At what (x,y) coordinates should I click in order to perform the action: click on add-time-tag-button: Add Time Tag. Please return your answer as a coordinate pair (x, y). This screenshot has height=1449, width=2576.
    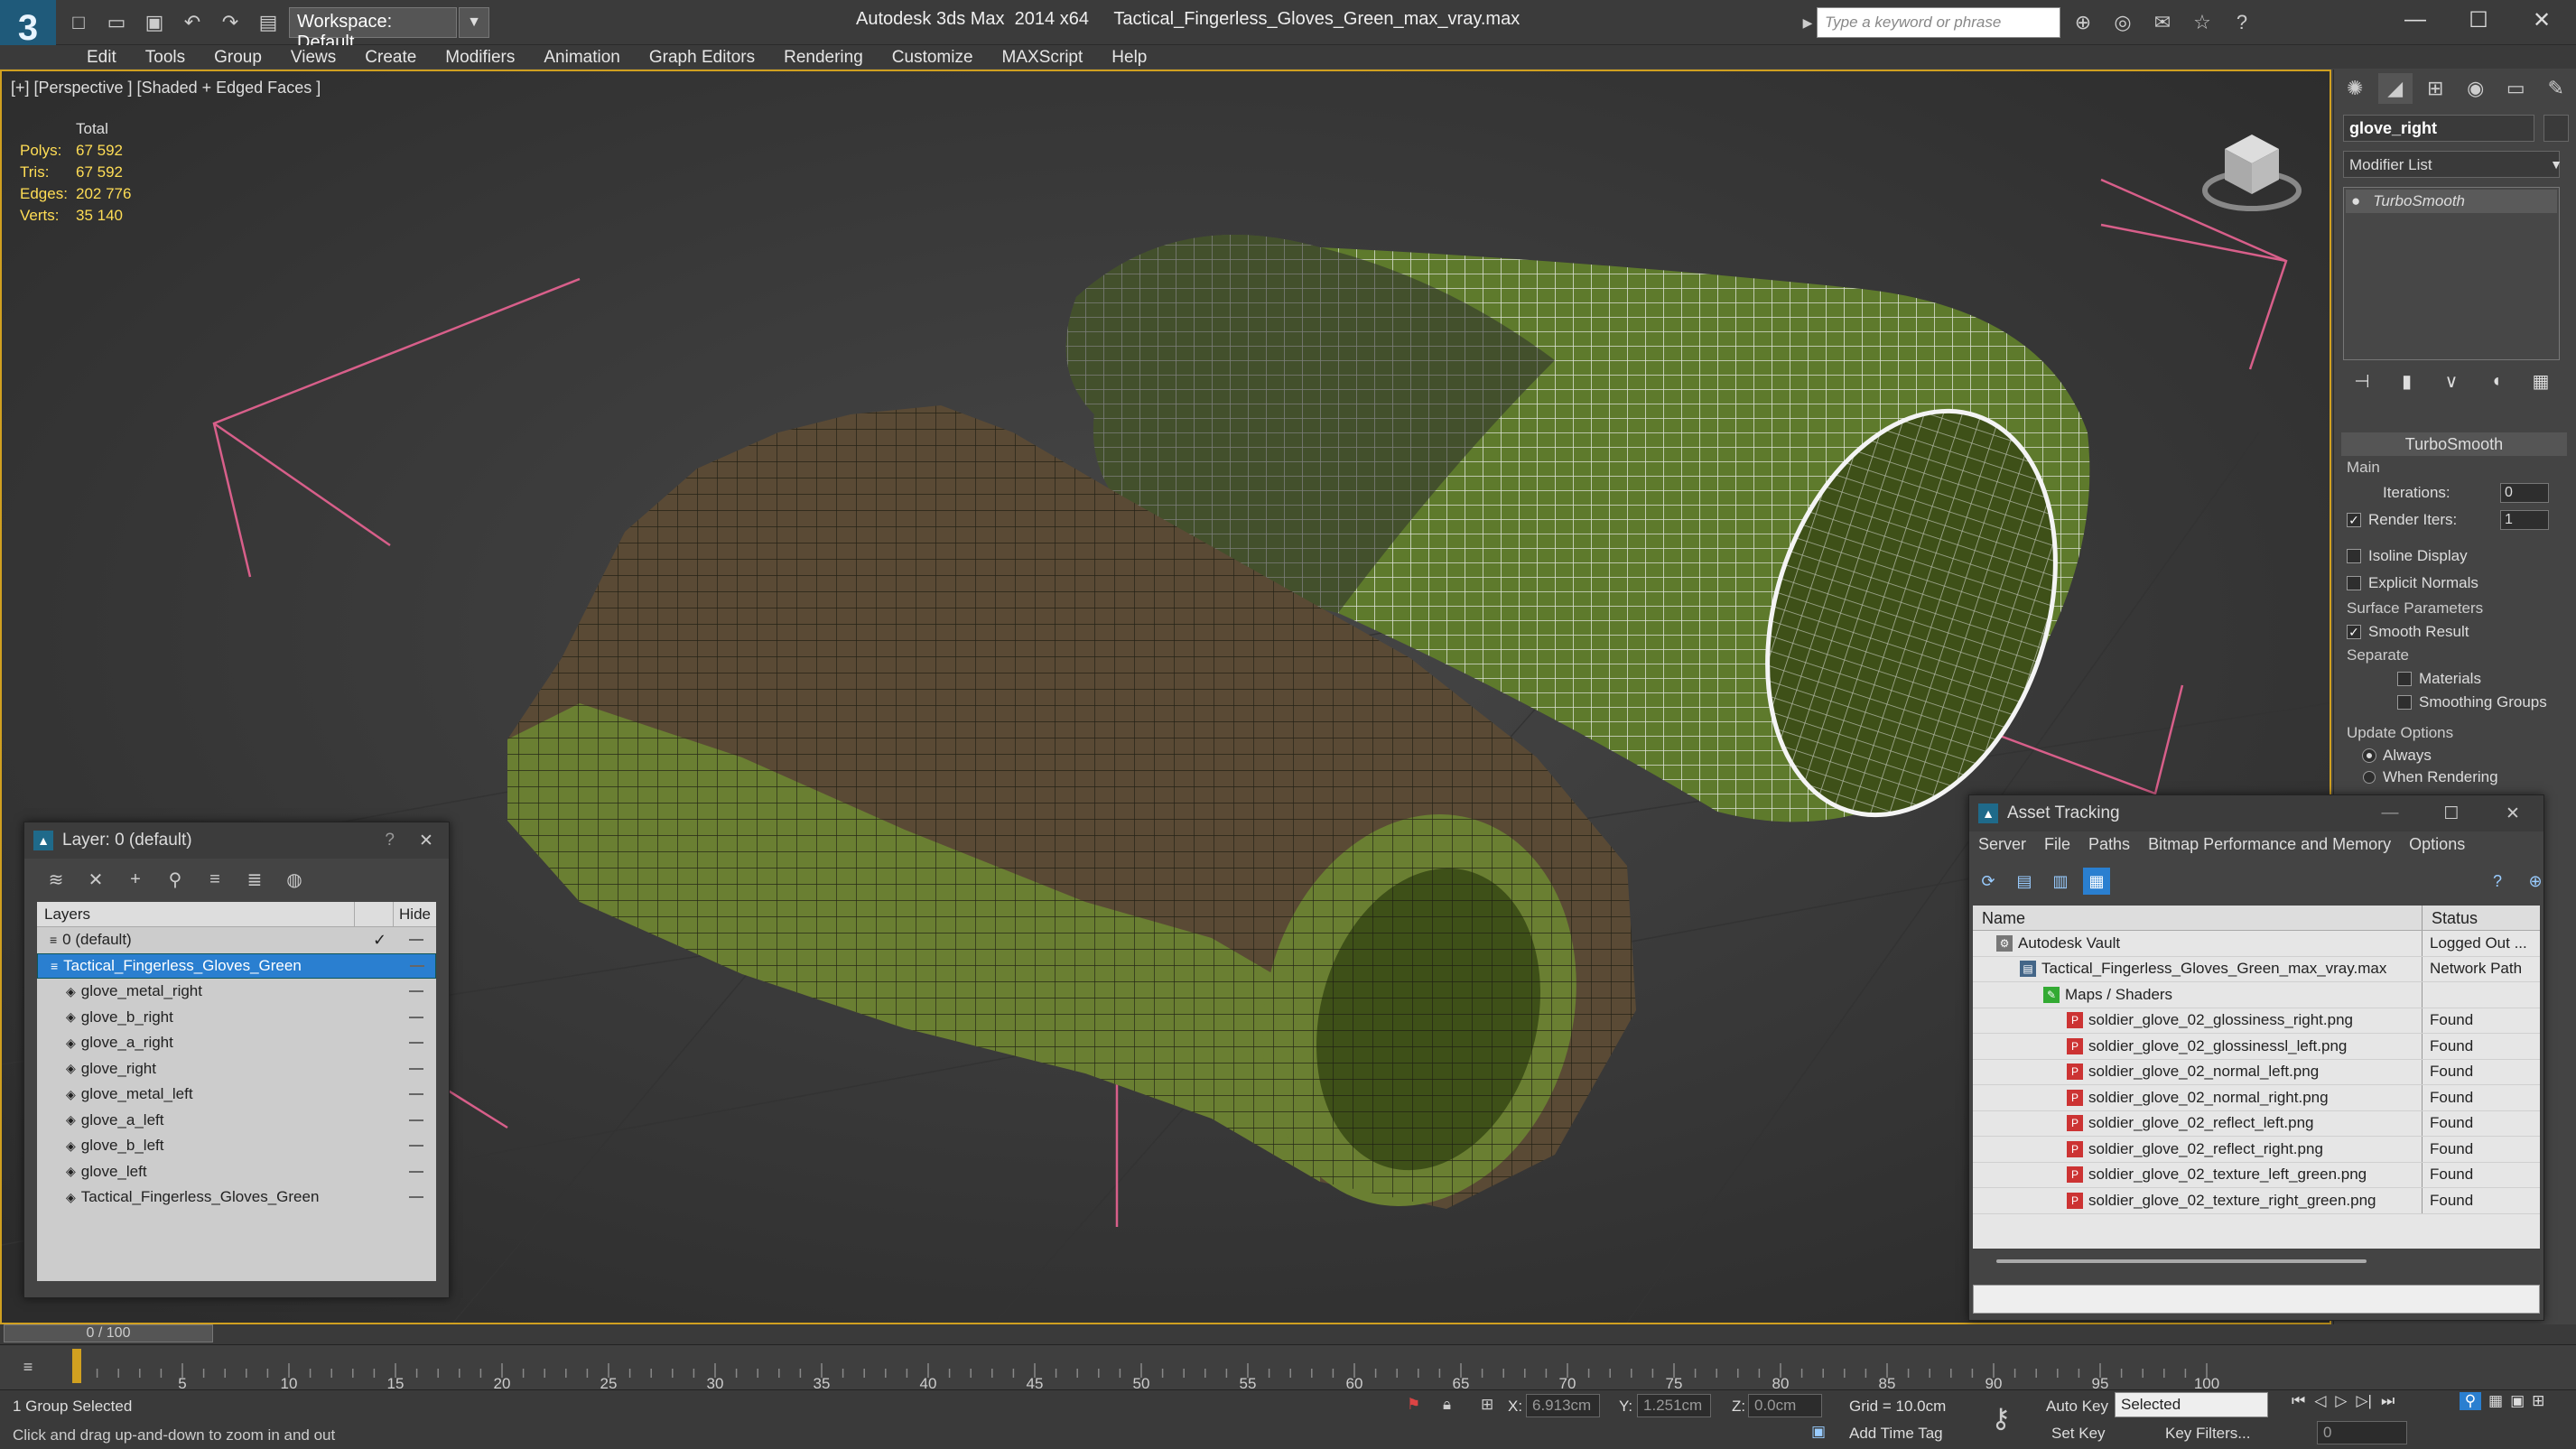
    Looking at the image, I should click on (1896, 1434).